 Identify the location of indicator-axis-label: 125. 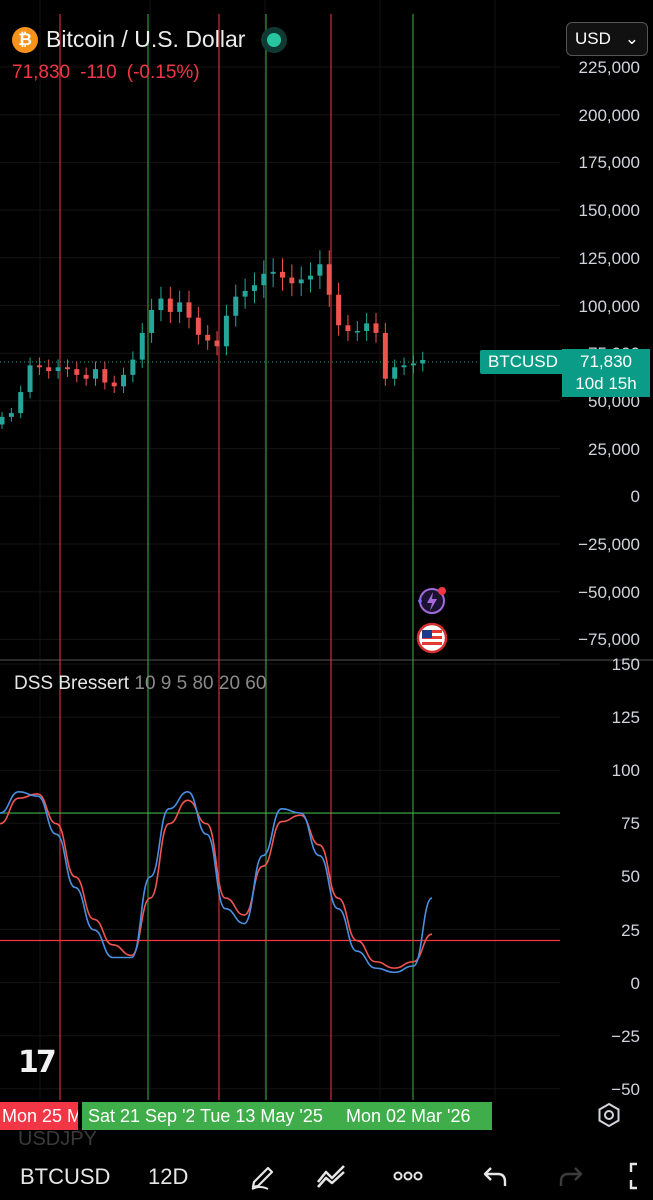
(625, 718).